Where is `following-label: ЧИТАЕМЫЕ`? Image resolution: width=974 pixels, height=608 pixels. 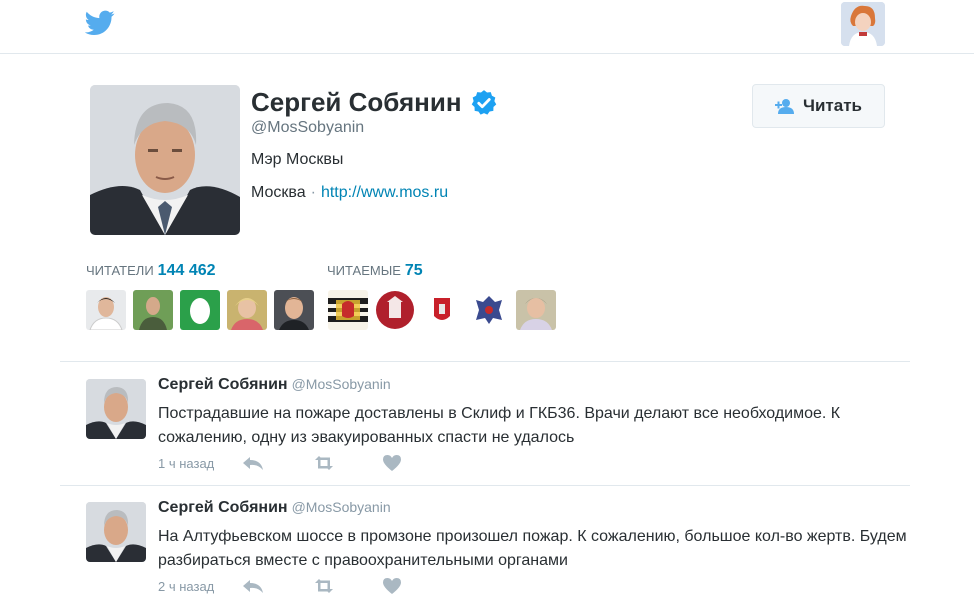
following-label: ЧИТАЕМЫЕ is located at coordinates (364, 270).